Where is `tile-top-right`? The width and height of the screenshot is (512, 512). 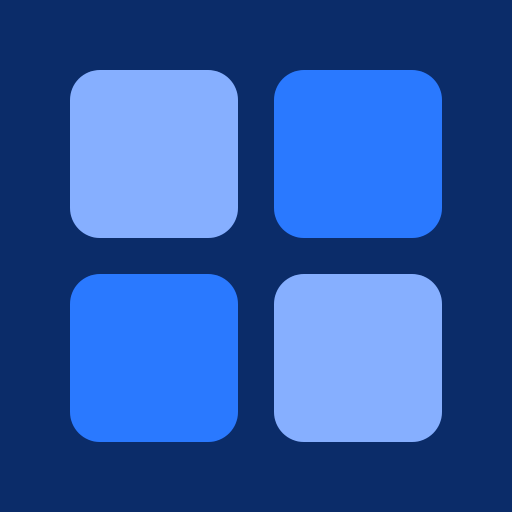
tile-top-right is located at coordinates (358, 154).